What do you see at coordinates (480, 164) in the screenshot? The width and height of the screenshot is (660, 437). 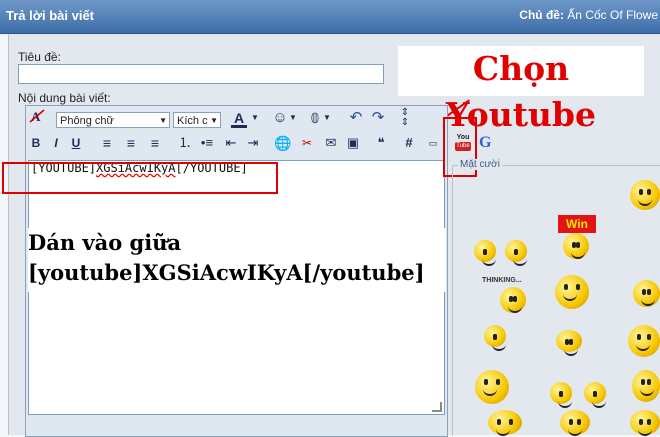 I see `smilies-legend: Mặt cười` at bounding box center [480, 164].